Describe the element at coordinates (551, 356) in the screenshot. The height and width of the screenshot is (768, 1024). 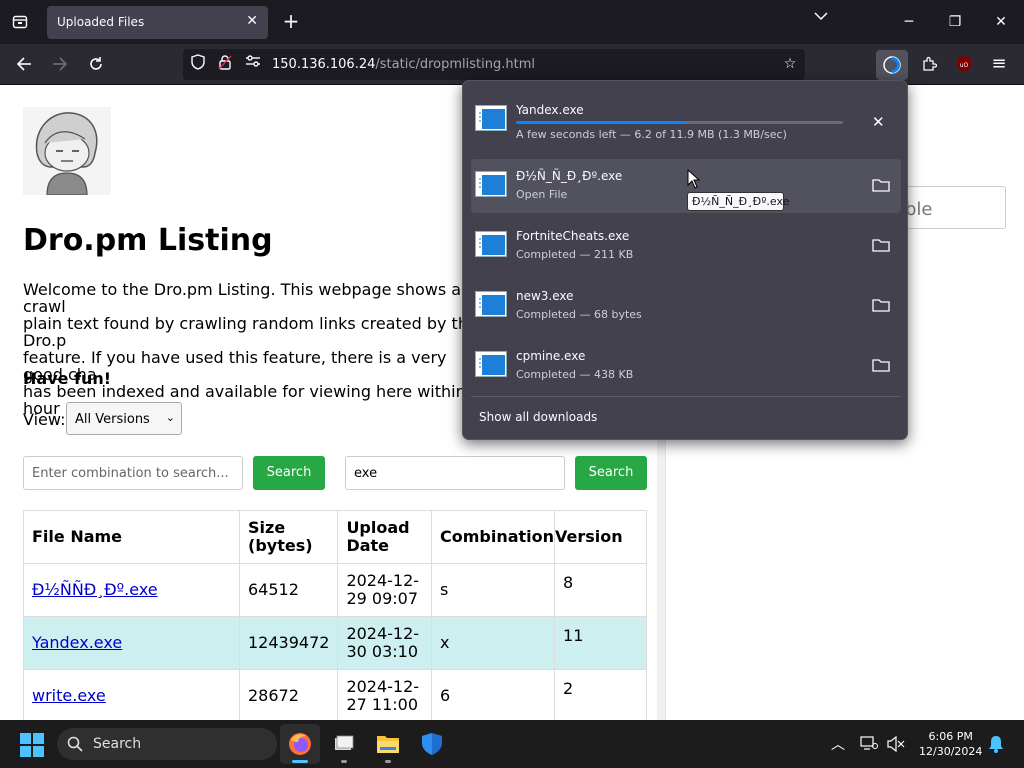
I see `download-filename: cpmine.exe` at that location.